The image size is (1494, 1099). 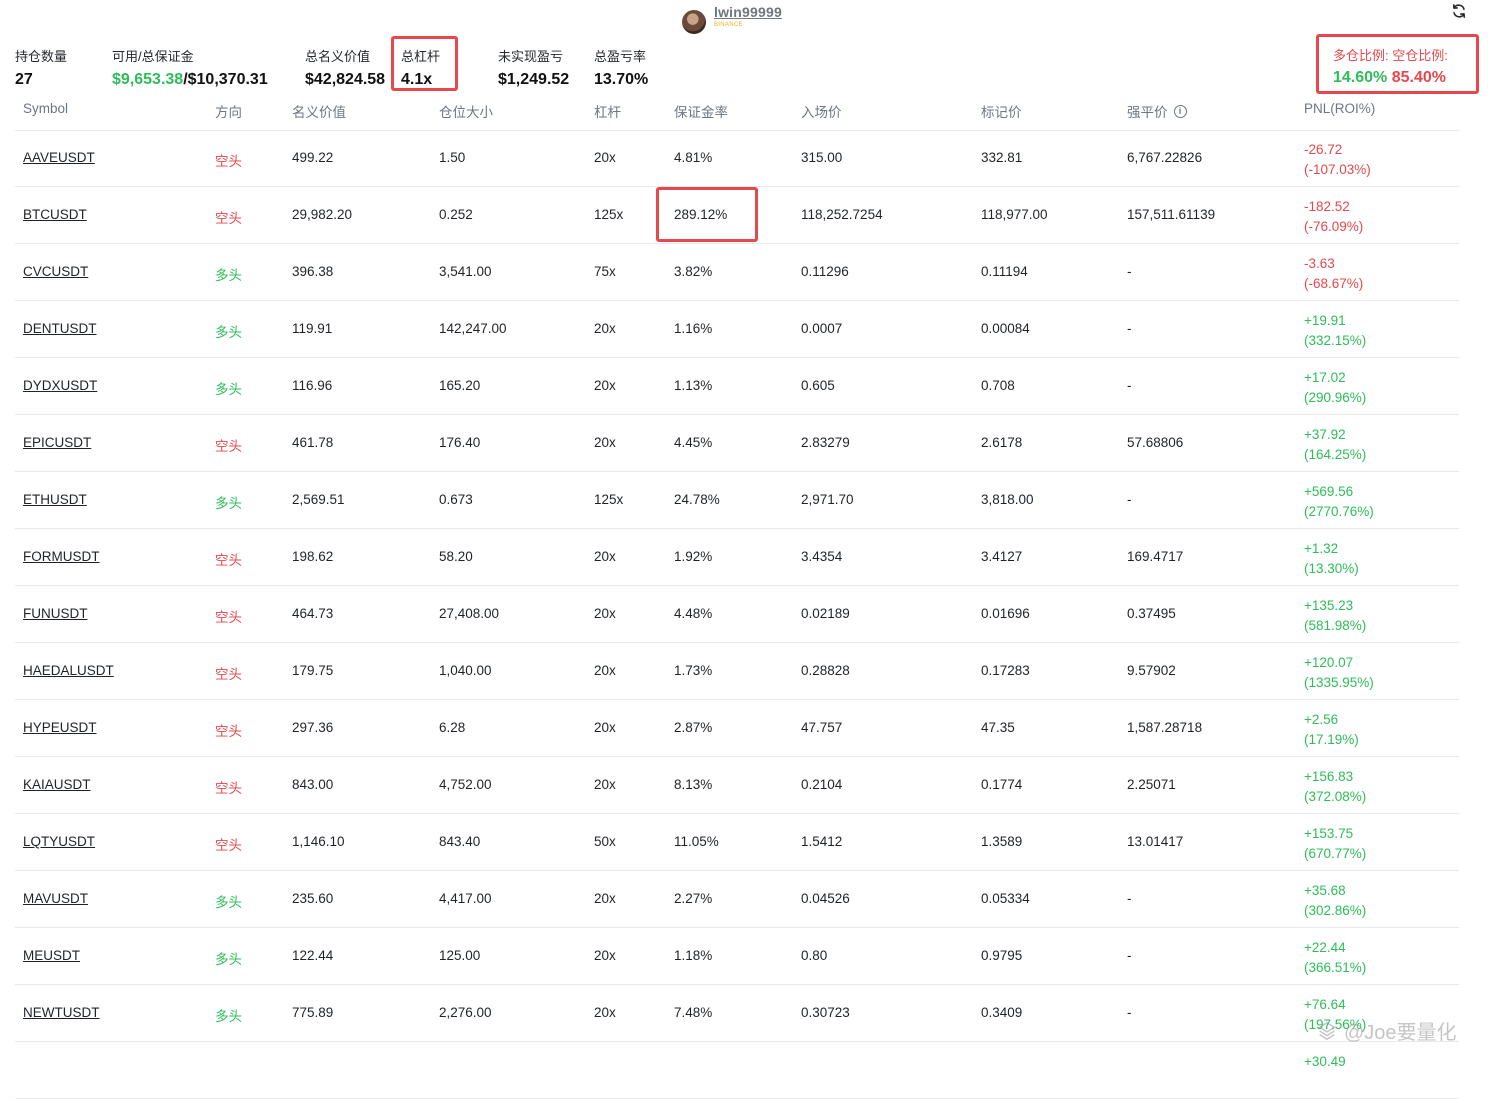 What do you see at coordinates (55, 898) in the screenshot?
I see `symbol-link: MAVUSDT` at bounding box center [55, 898].